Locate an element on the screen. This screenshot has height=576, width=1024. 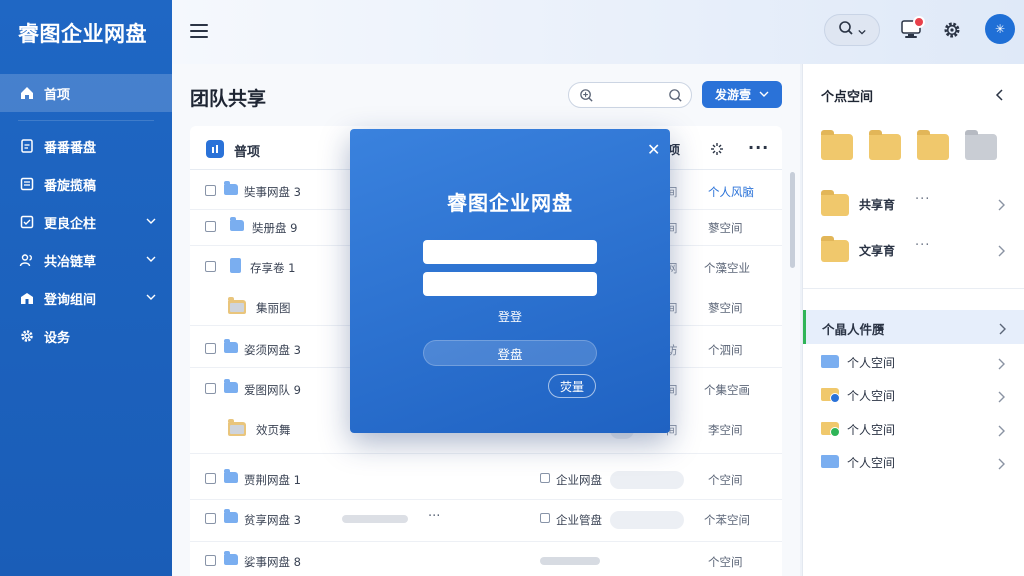
right-panel-selected-item: 个晶人件赝 is located at coordinates (913, 327).